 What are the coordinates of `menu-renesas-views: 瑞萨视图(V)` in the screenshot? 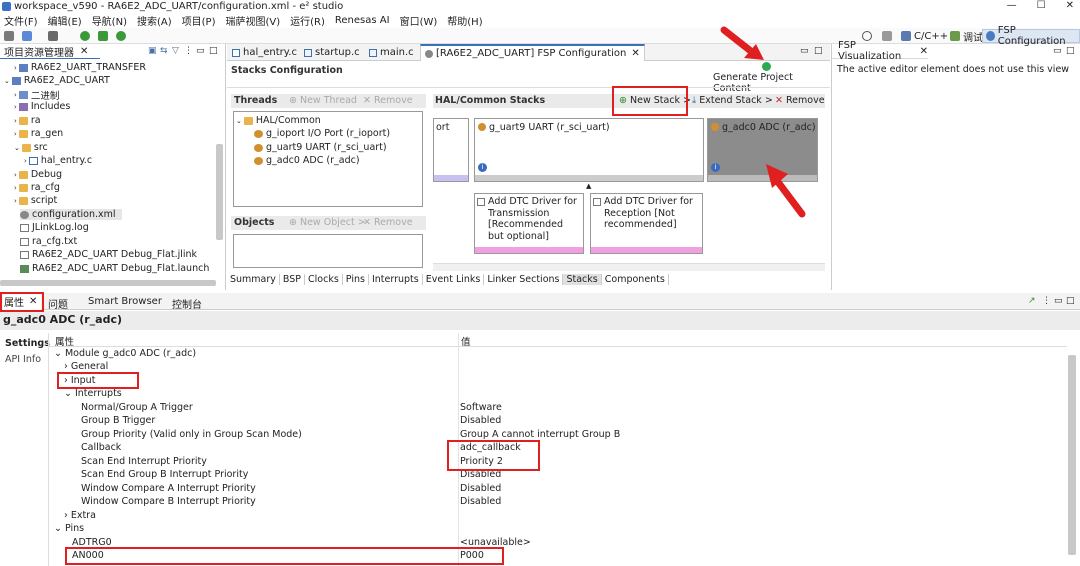 It's located at (252, 20).